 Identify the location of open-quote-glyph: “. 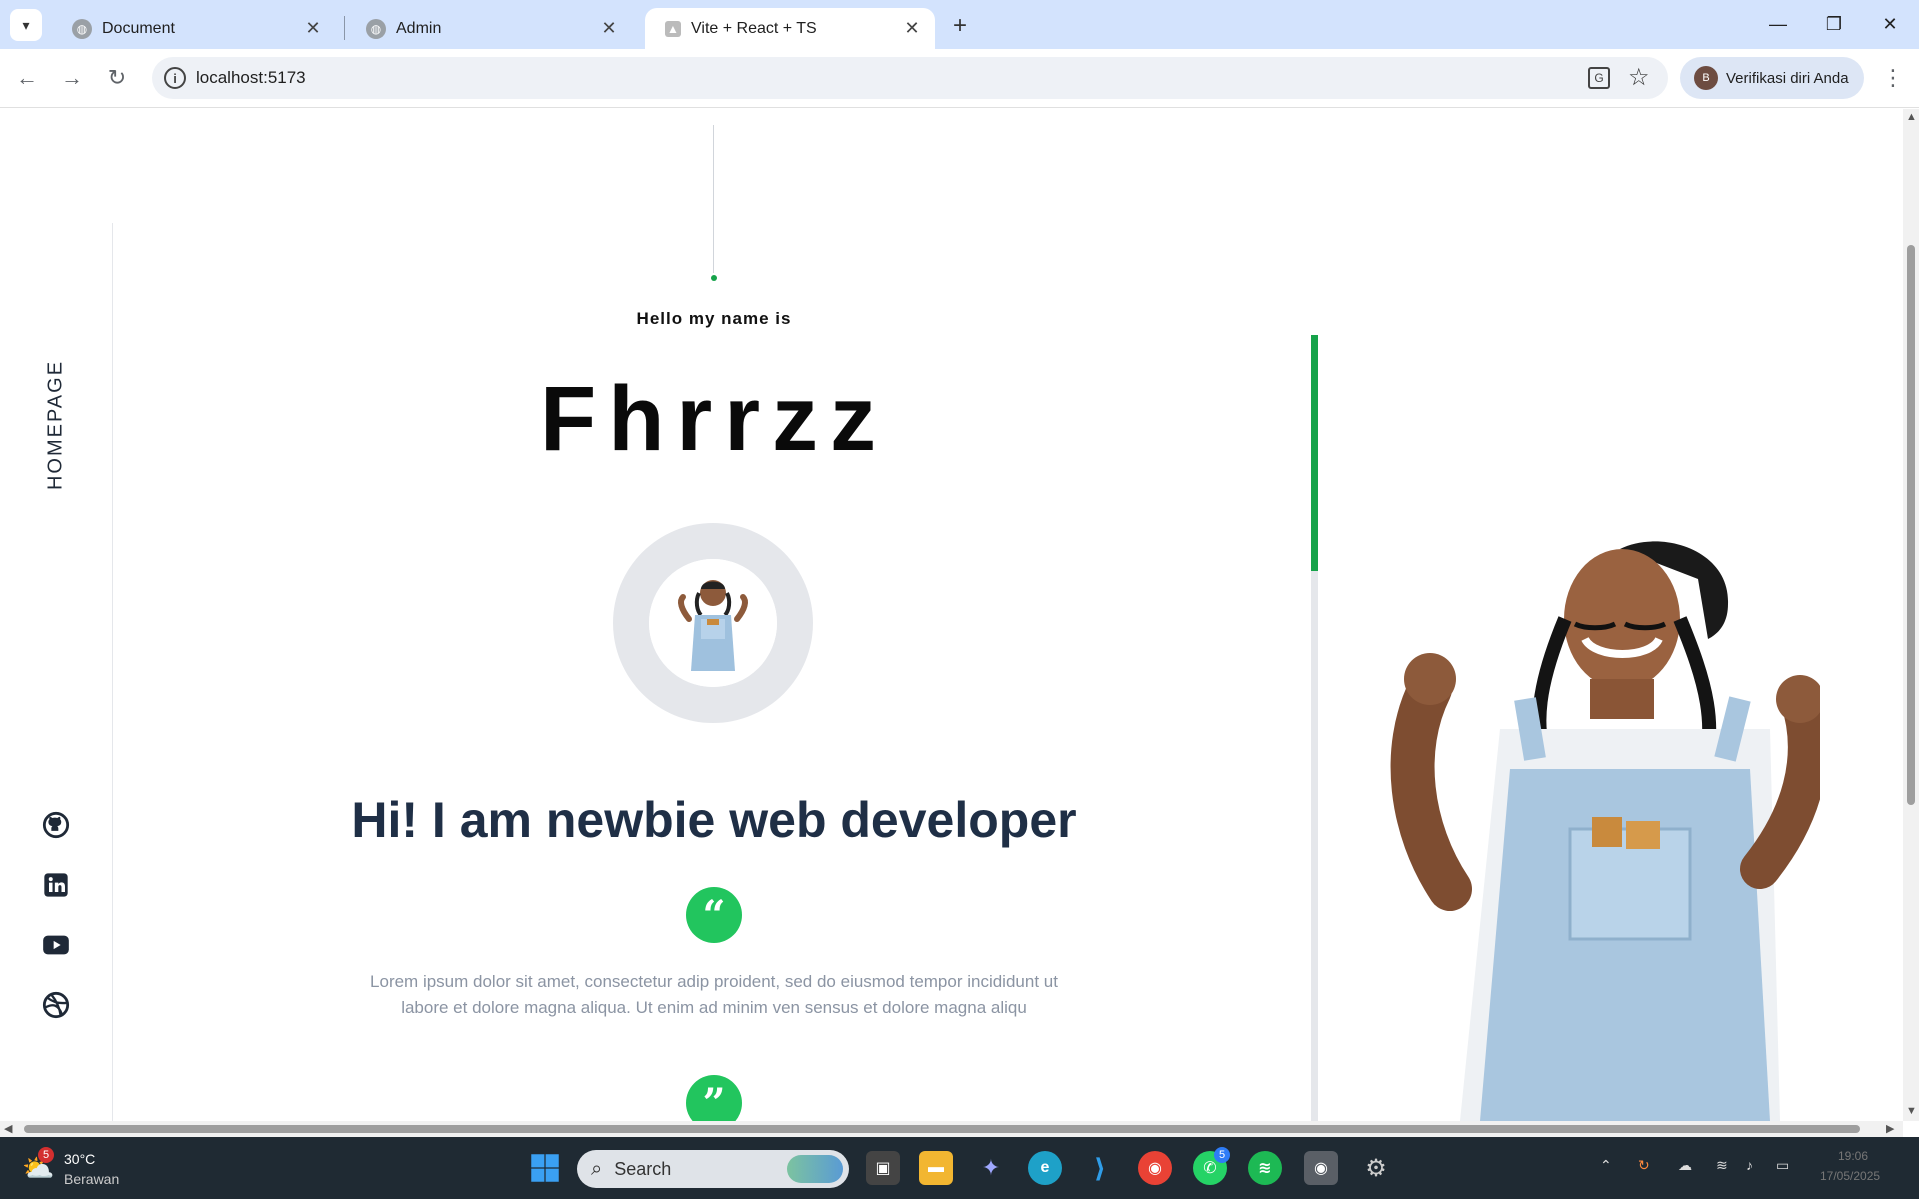
(714, 915).